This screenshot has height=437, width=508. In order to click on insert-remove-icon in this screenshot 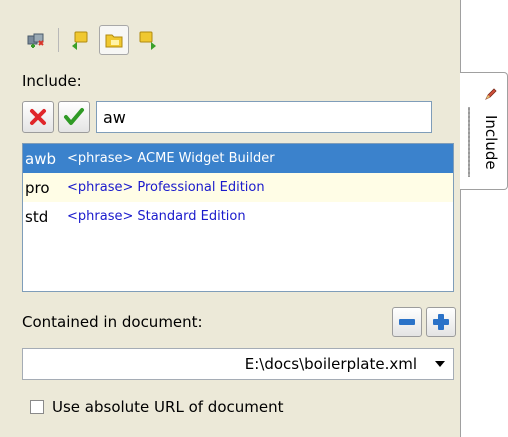, I will do `click(35, 40)`.